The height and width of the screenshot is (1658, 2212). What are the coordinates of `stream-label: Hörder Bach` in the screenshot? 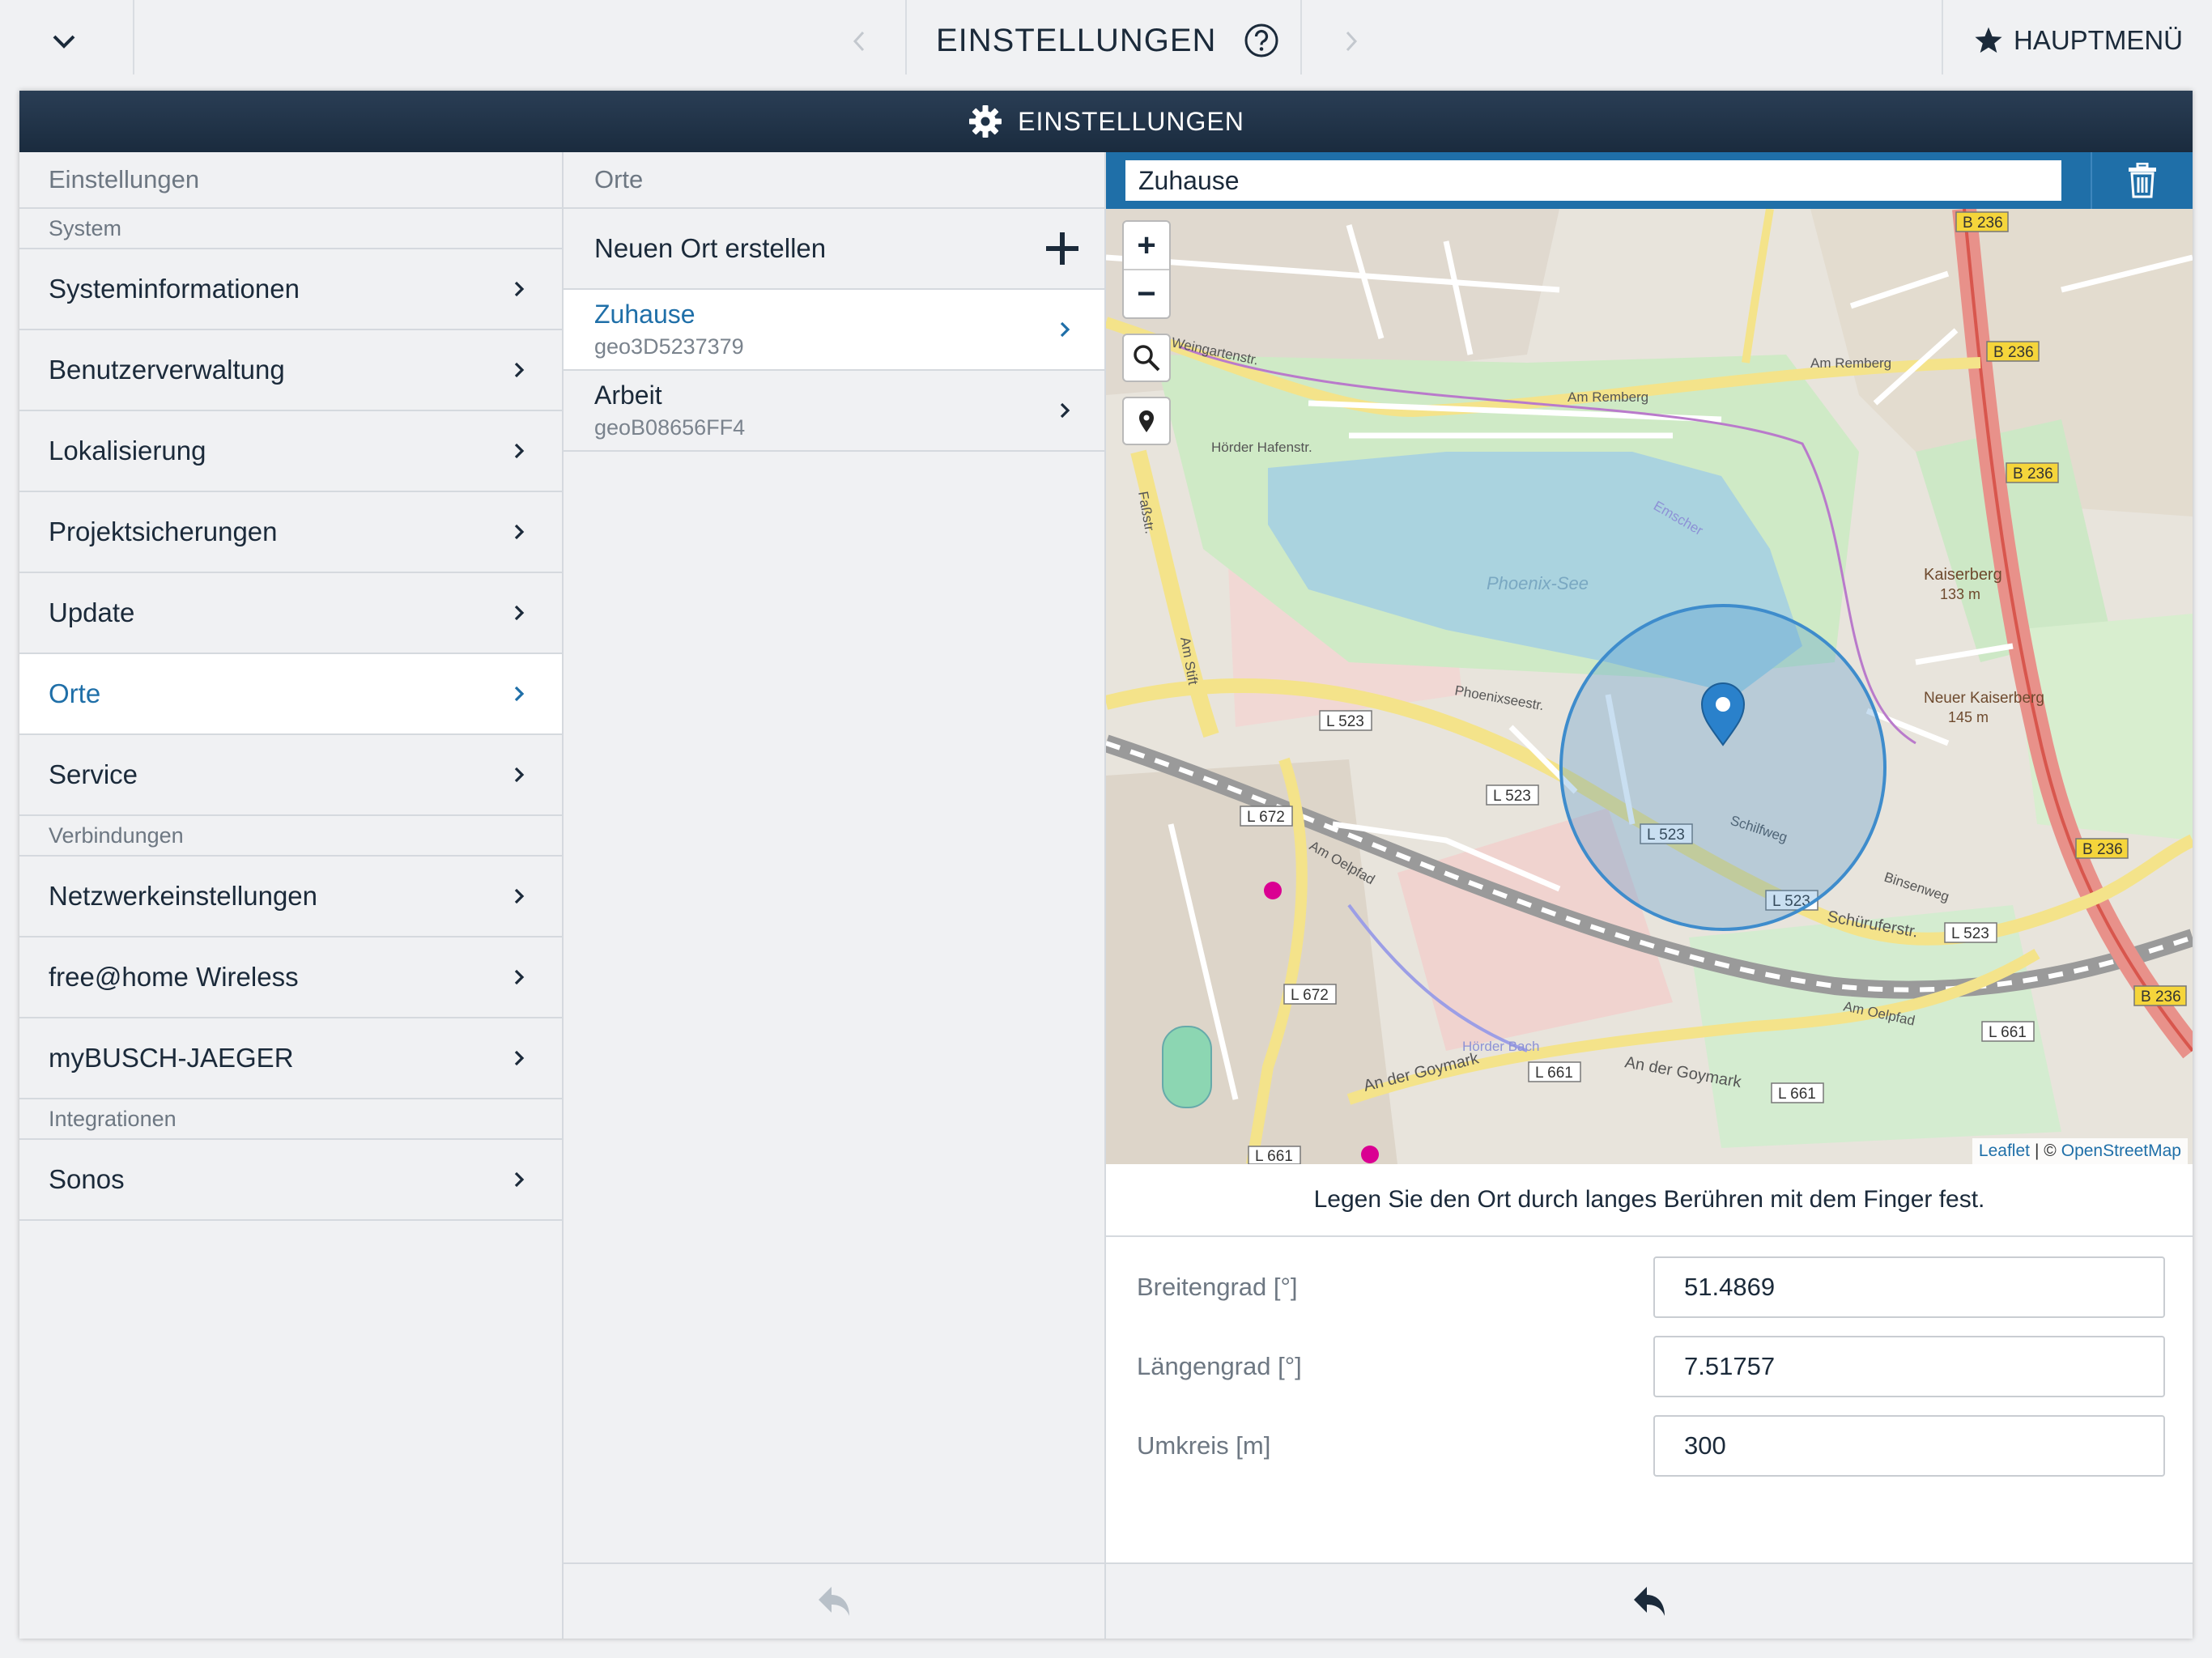 It's located at (1500, 1046).